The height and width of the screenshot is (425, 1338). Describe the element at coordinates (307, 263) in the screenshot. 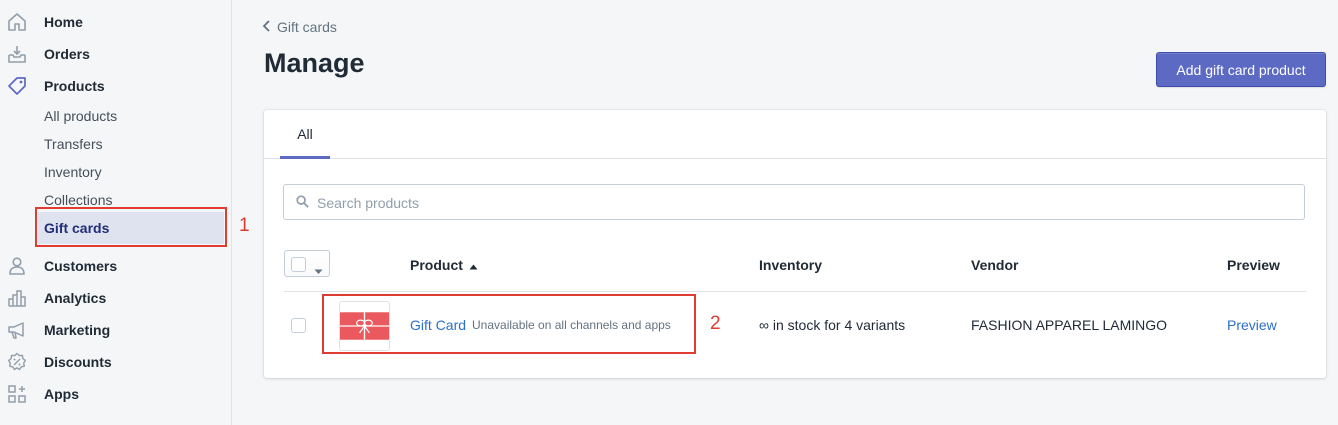

I see `bulk-select-button` at that location.